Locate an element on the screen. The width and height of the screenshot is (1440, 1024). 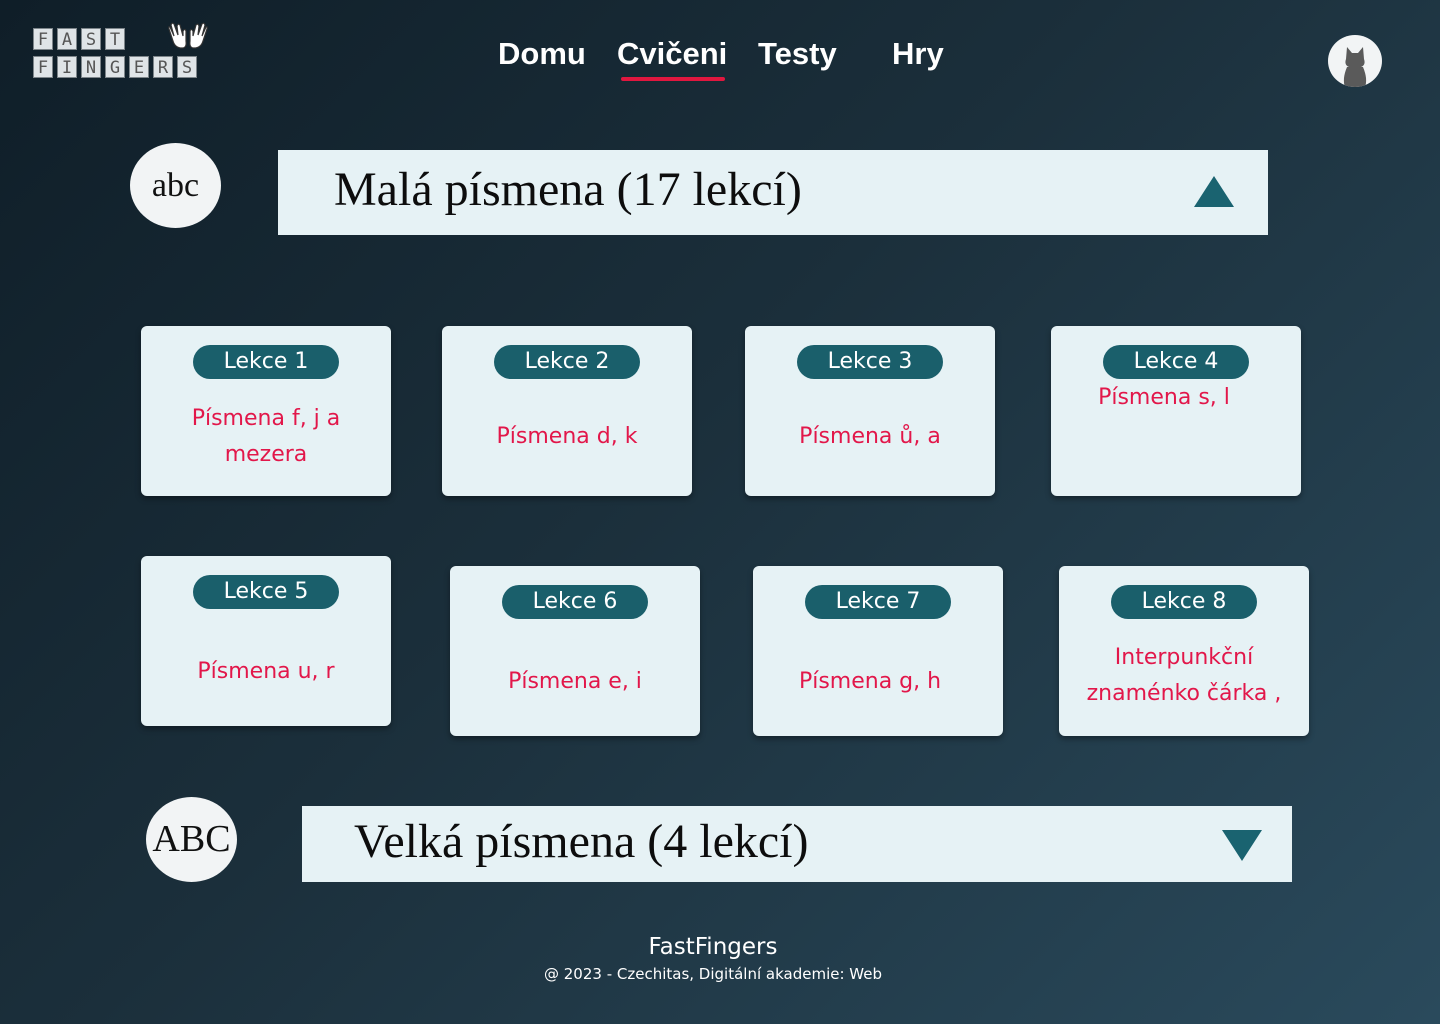
footer-title: FastFingers is located at coordinates (713, 947).